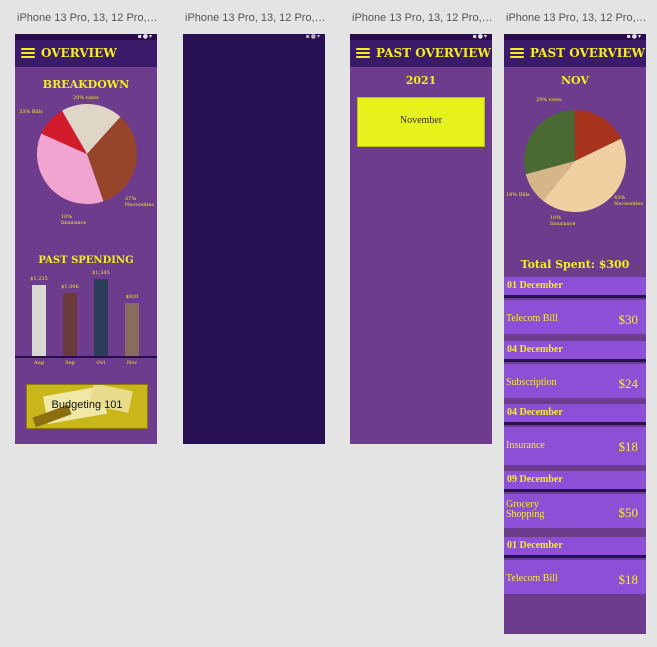  What do you see at coordinates (549, 100) in the screenshot?
I see `pie-label-rates: 29% rates` at bounding box center [549, 100].